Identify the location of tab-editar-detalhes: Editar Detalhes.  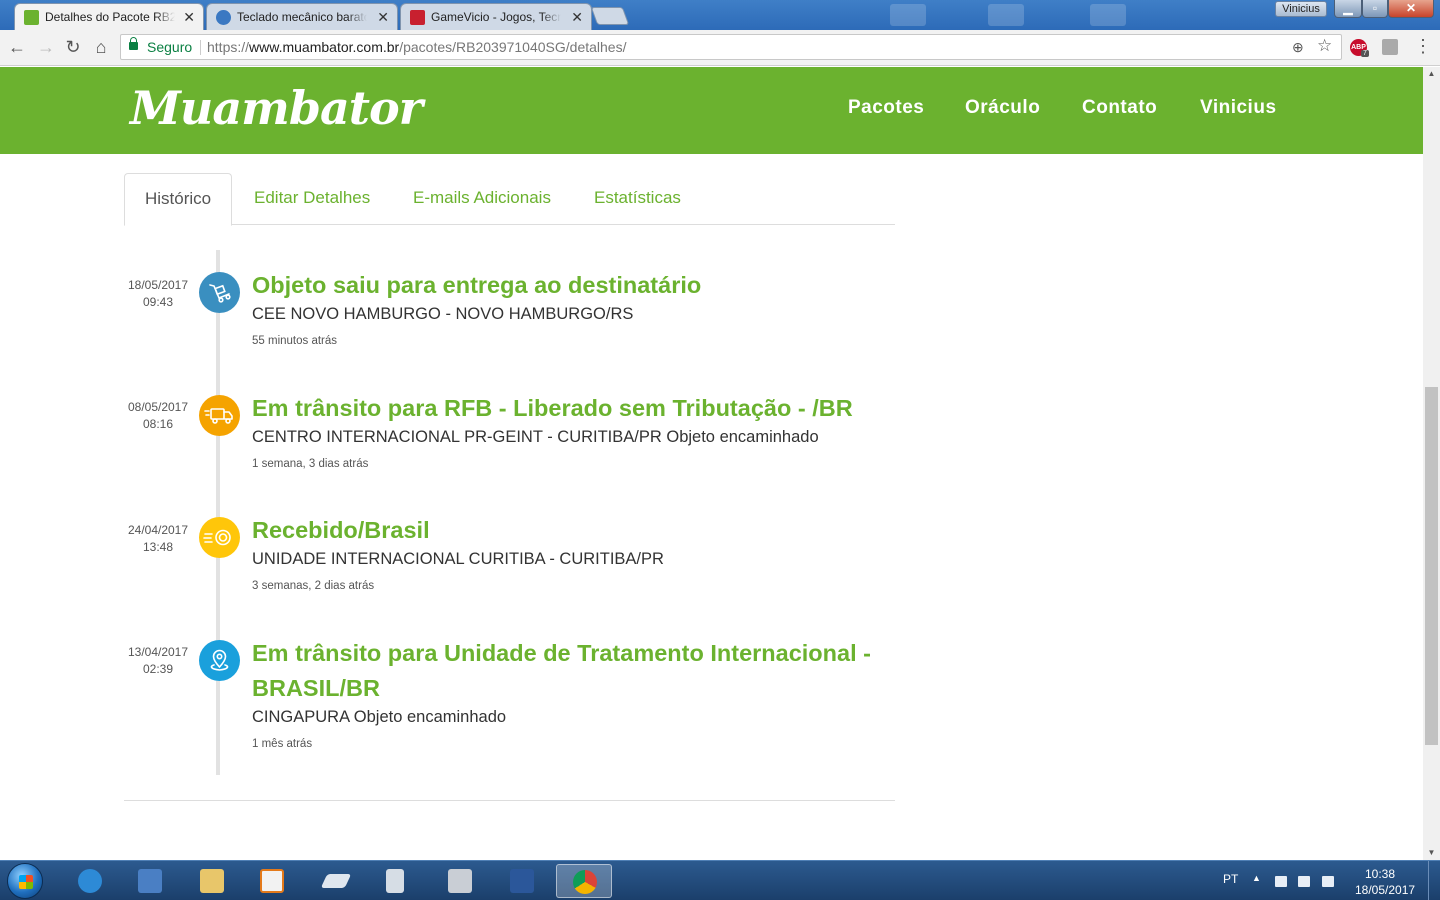
(312, 199).